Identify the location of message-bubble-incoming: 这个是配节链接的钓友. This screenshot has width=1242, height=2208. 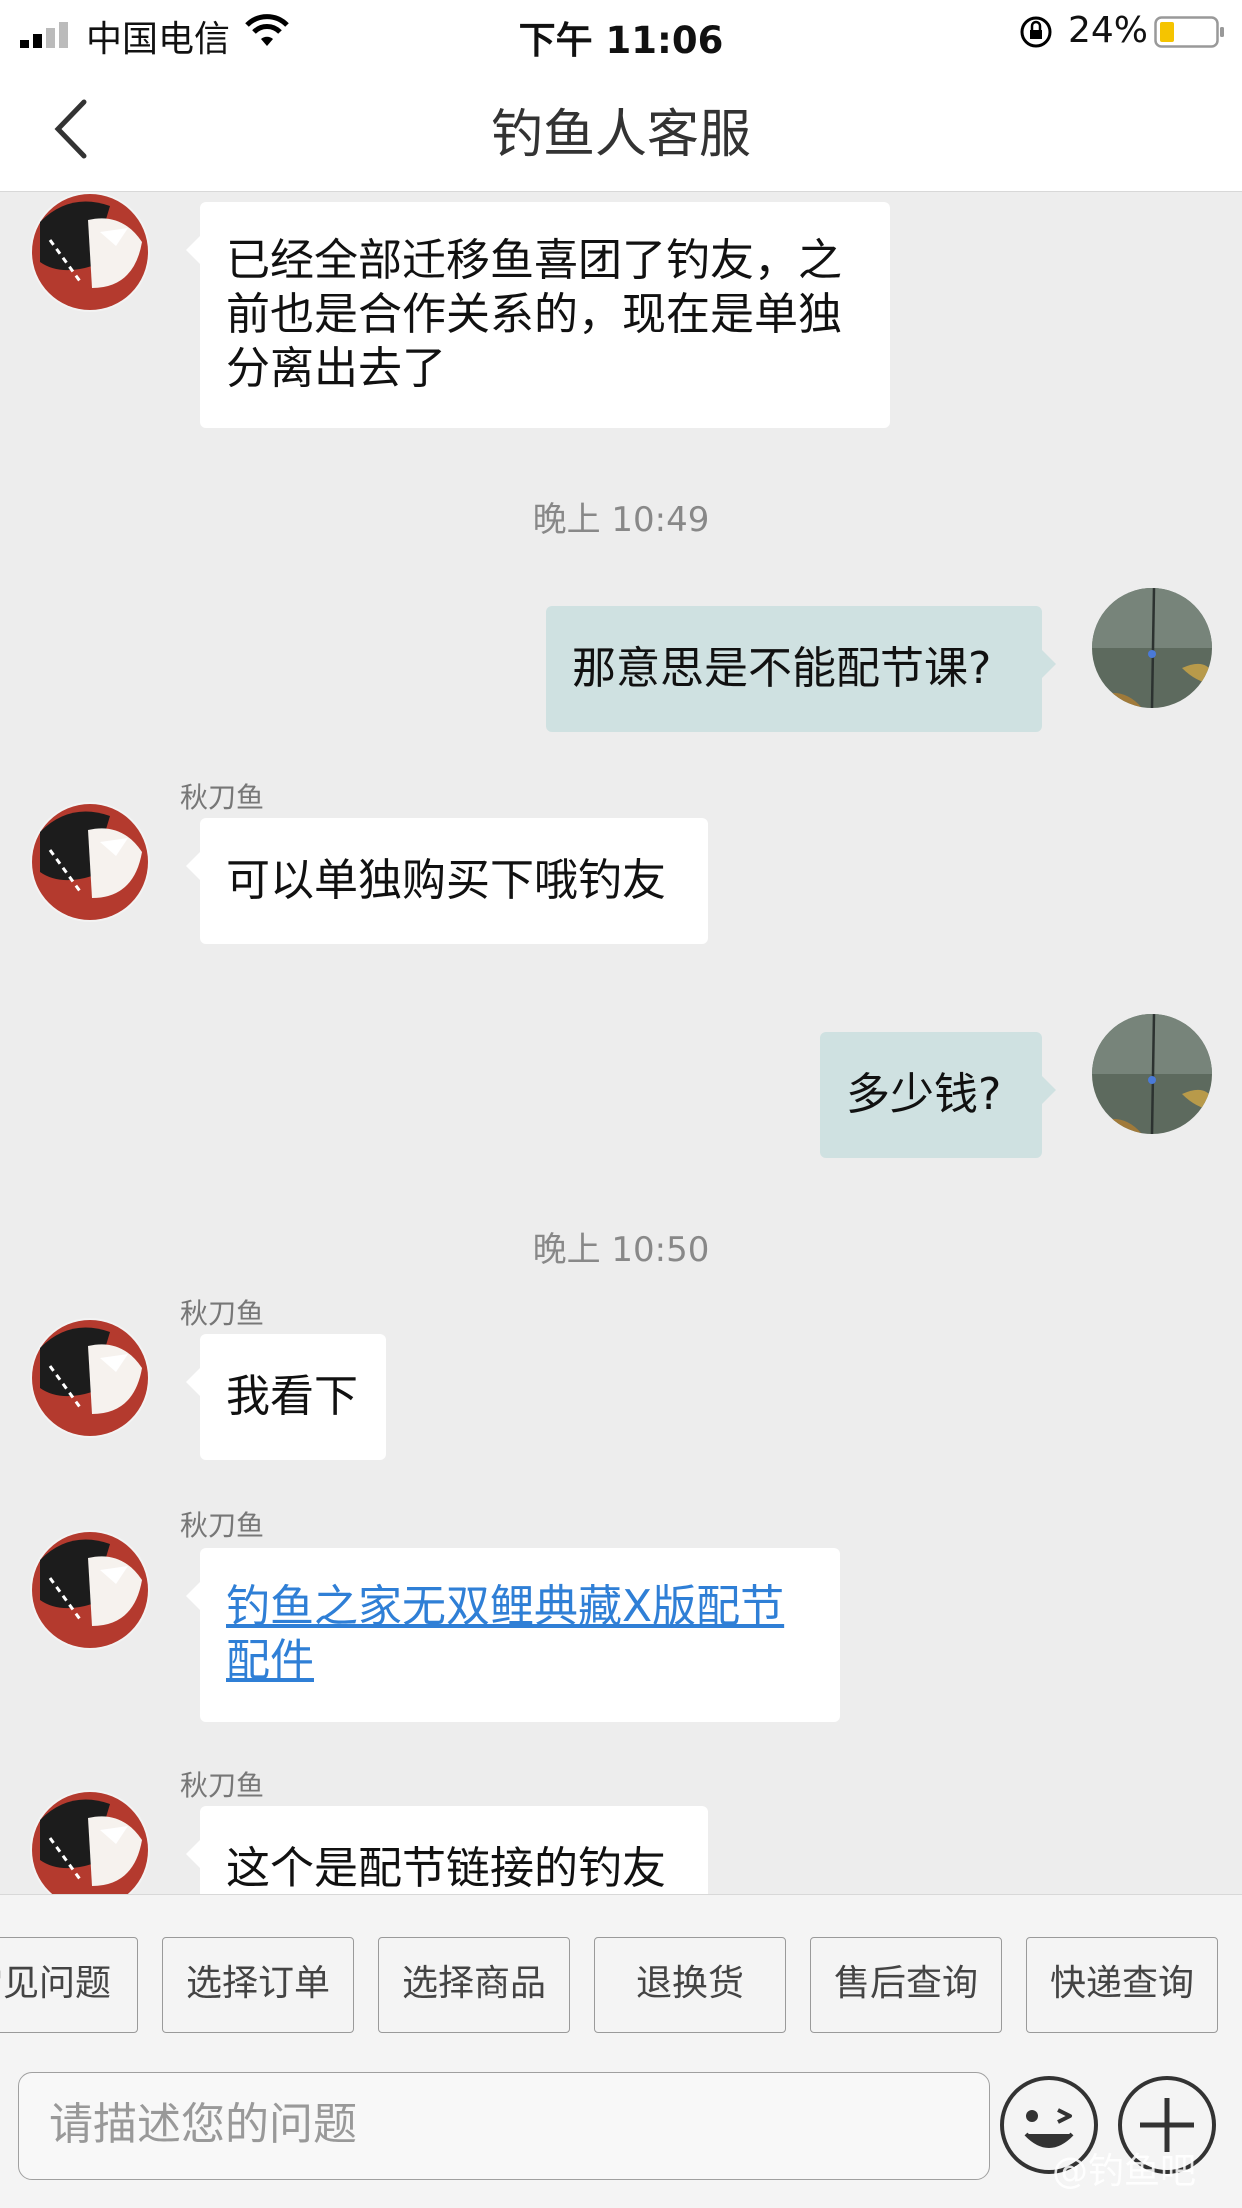
(447, 1850).